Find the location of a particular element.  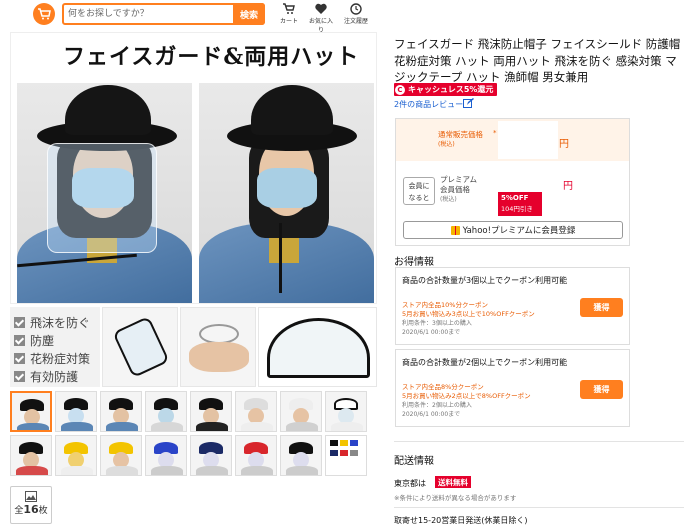

coupon-desc: ストア内全品10%分クーポン 5月お買い物込み3点以上で10%OFFクーポン is located at coordinates (468, 310).